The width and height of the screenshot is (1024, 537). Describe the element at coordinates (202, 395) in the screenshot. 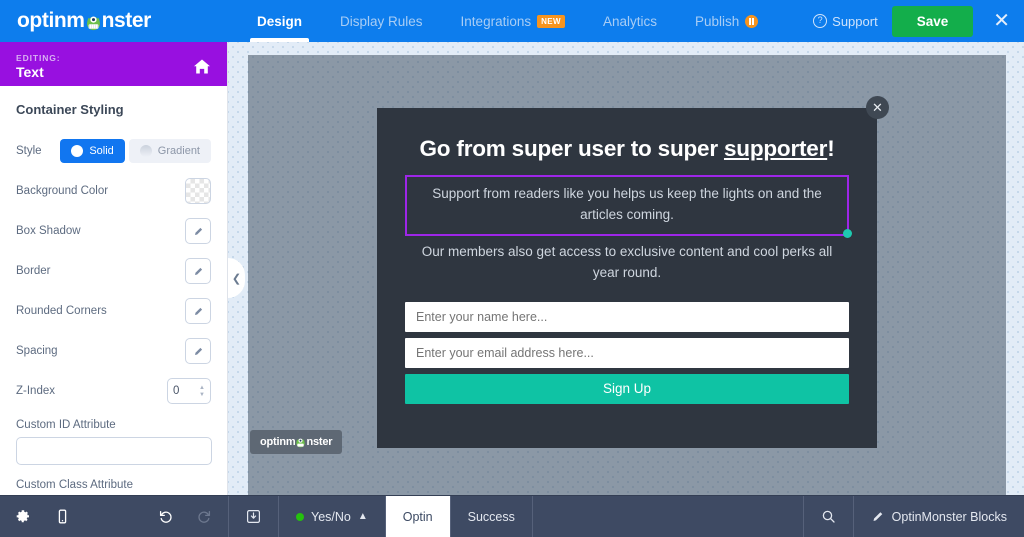

I see `stepper-down-icon: ▼` at that location.